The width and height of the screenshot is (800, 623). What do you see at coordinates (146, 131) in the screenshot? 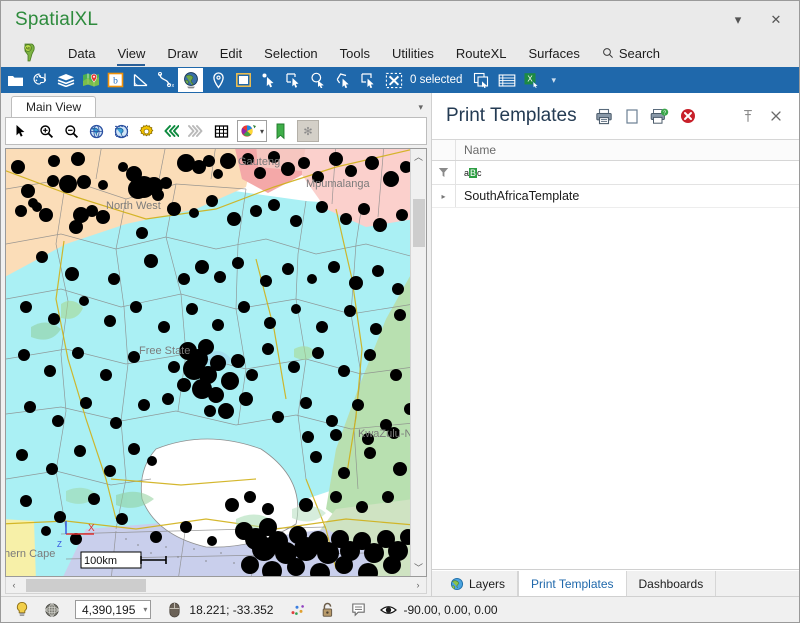
I see `settings-gear-button` at bounding box center [146, 131].